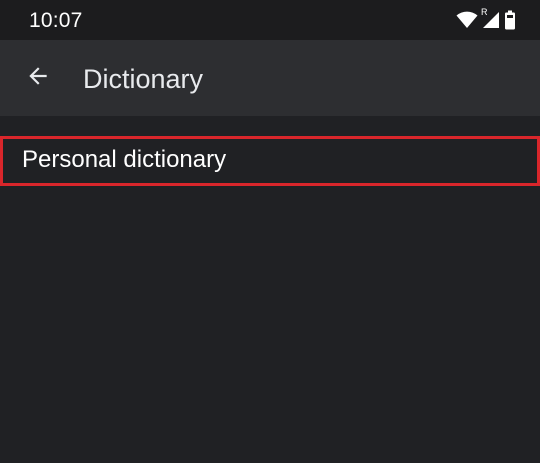 This screenshot has width=540, height=463. What do you see at coordinates (143, 79) in the screenshot?
I see `page-title: Dictionary` at bounding box center [143, 79].